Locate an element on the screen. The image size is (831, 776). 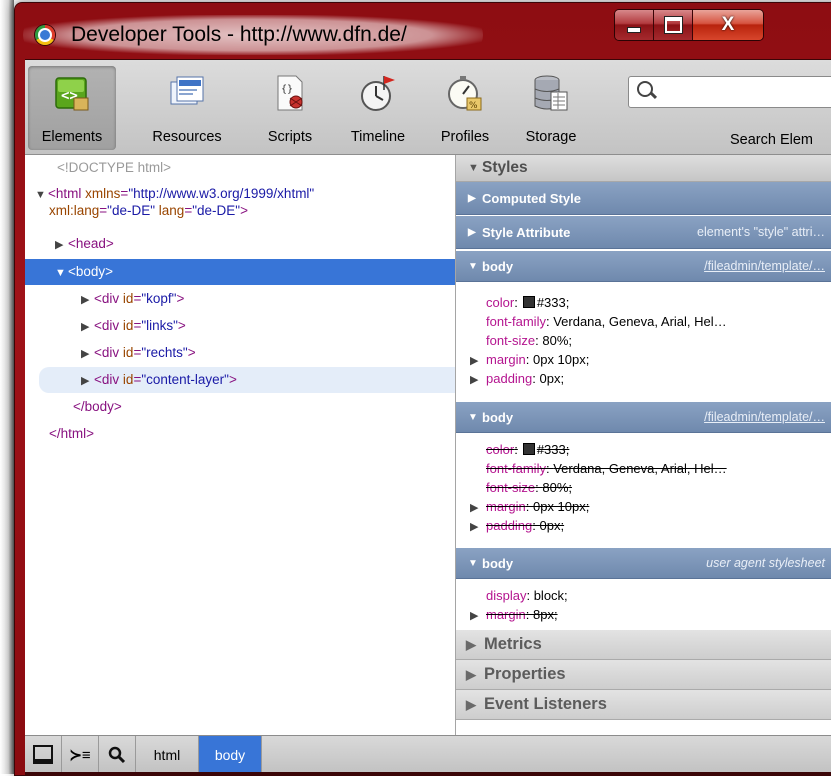
tab-profiles: % Profiles is located at coordinates (465, 108).